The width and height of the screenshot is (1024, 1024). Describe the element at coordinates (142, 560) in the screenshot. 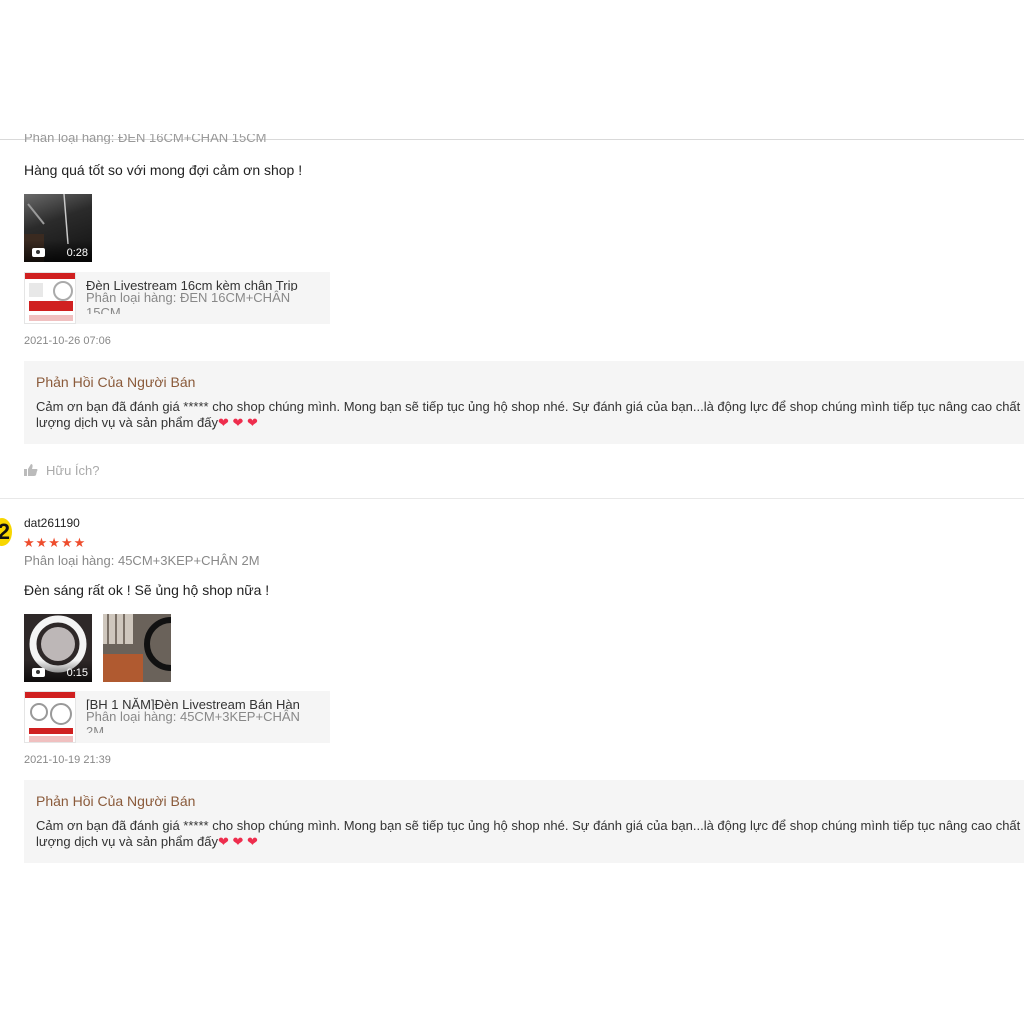

I see `review-2-variation: Phân loại hàng: 45CM+3KEP+CHÂN 2M` at that location.